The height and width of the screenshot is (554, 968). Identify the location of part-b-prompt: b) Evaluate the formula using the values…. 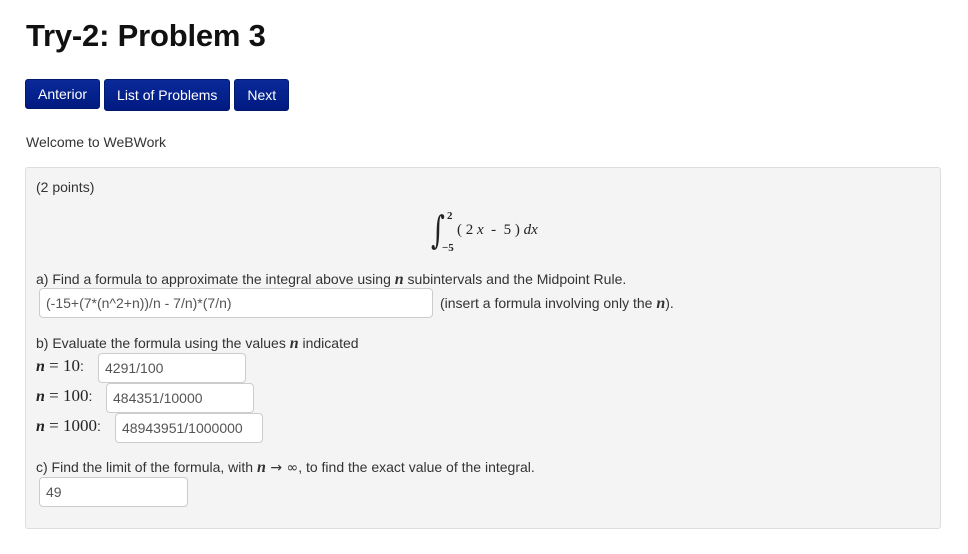
(197, 344).